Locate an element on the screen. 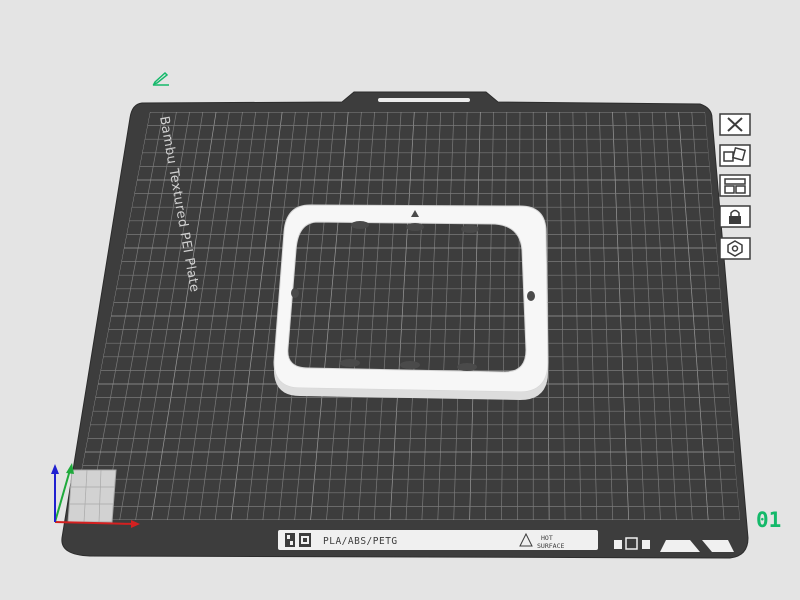  plate-handle is located at coordinates (424, 100).